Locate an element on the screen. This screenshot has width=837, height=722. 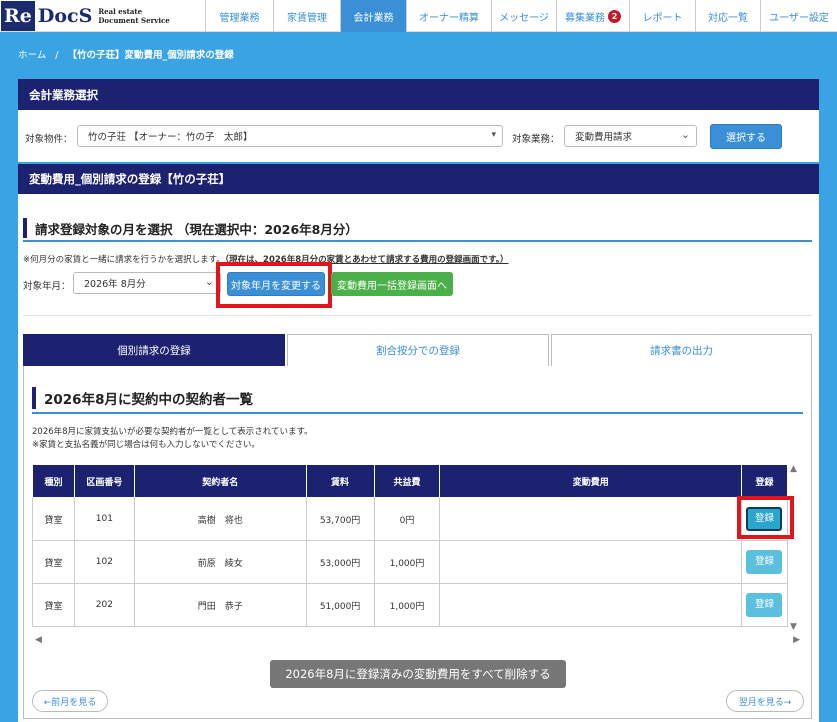
nav-label: 家賃管理 is located at coordinates (307, 18).